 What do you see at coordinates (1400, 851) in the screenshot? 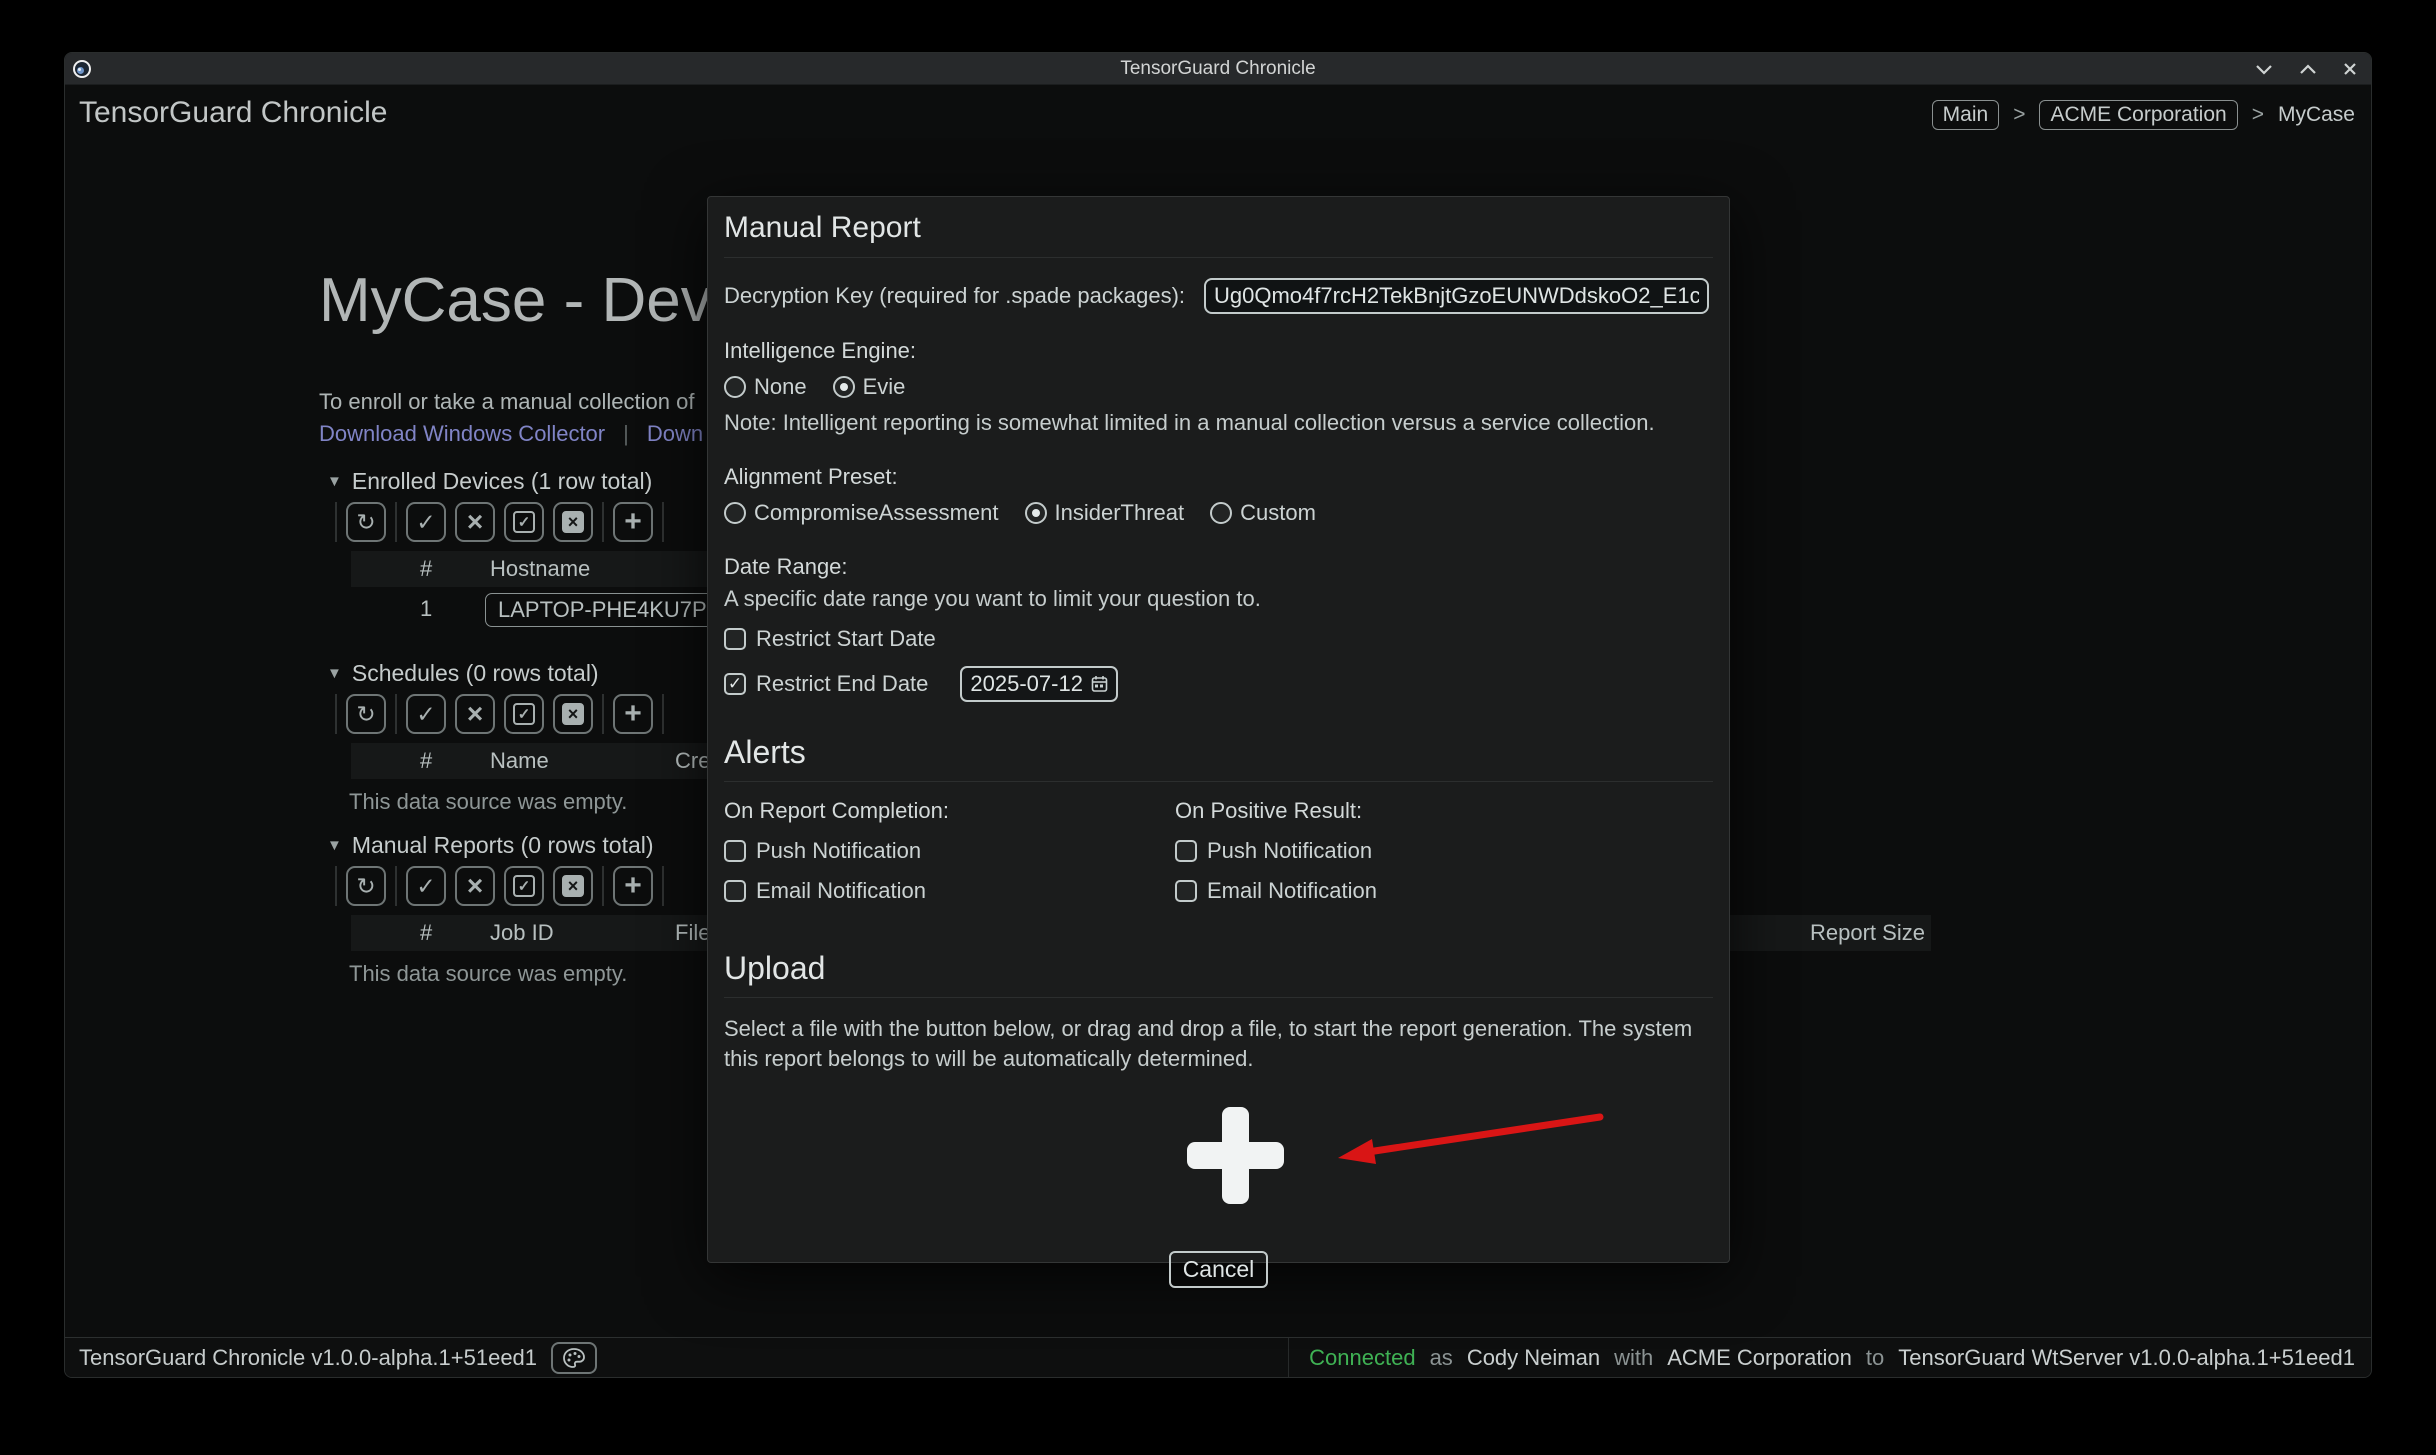
I see `positive-push-checkbox: Push Notification` at bounding box center [1400, 851].